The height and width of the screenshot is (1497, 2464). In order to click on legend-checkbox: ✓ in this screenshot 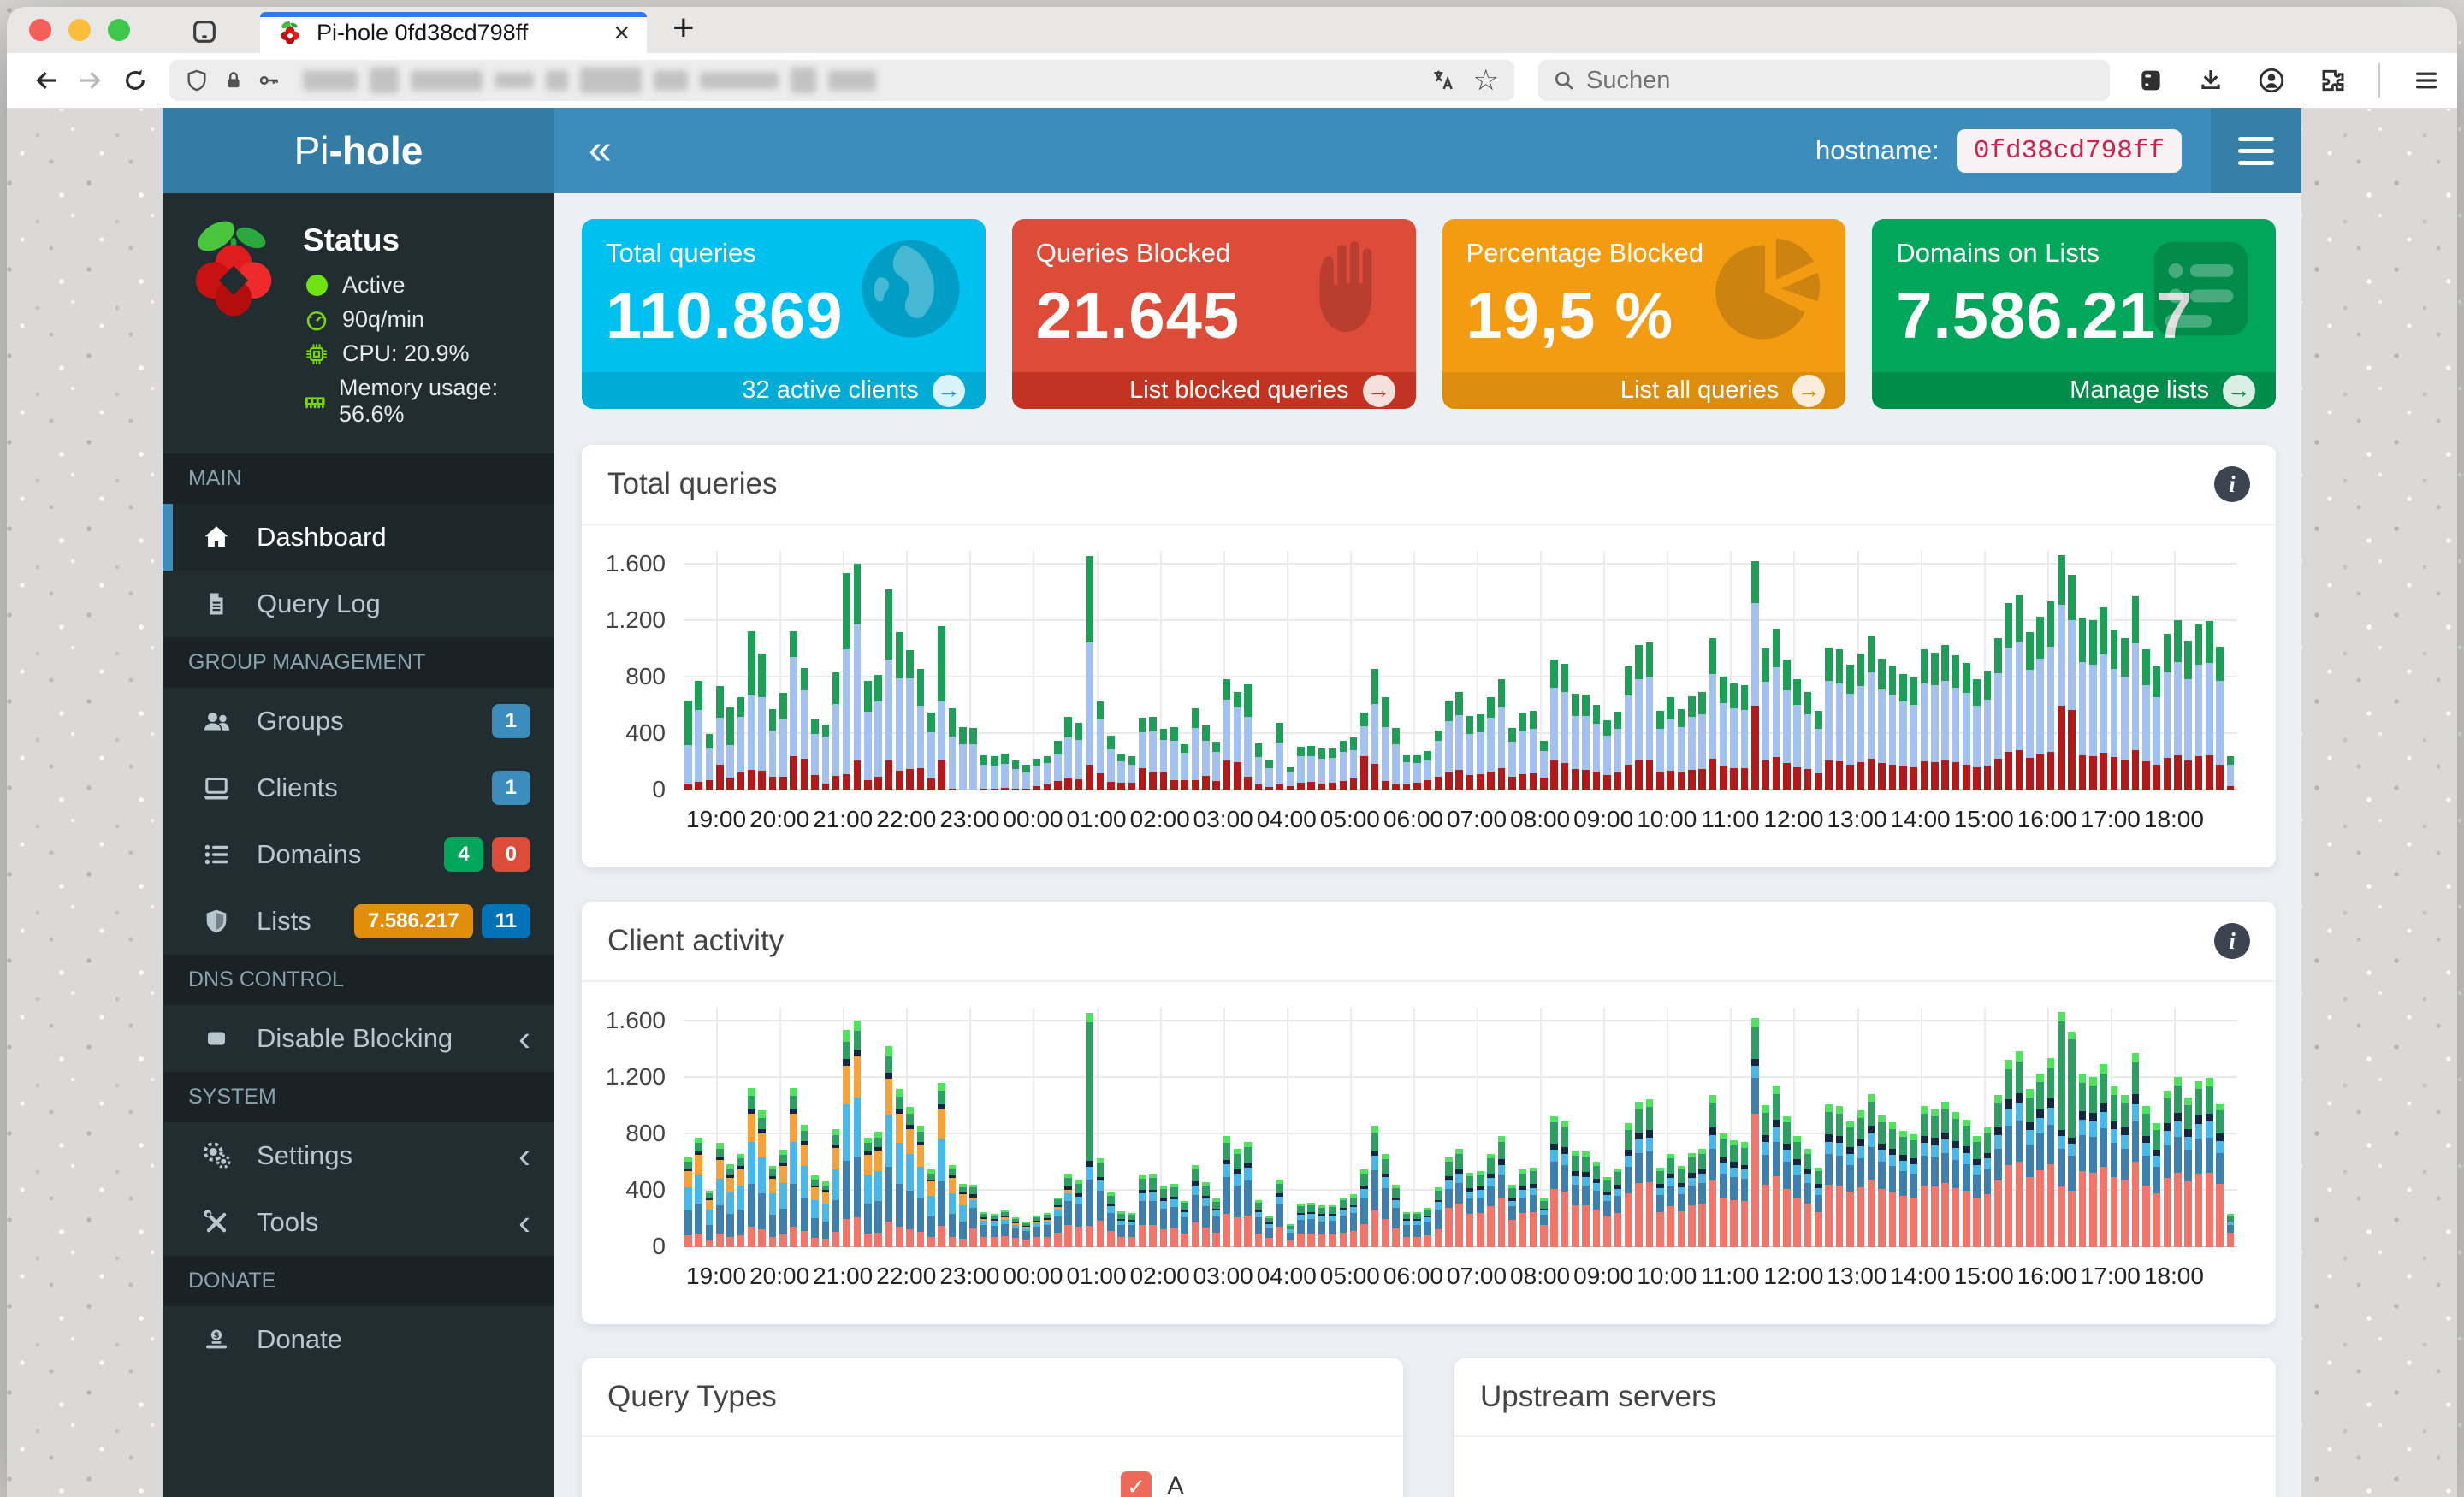, I will do `click(1136, 1484)`.